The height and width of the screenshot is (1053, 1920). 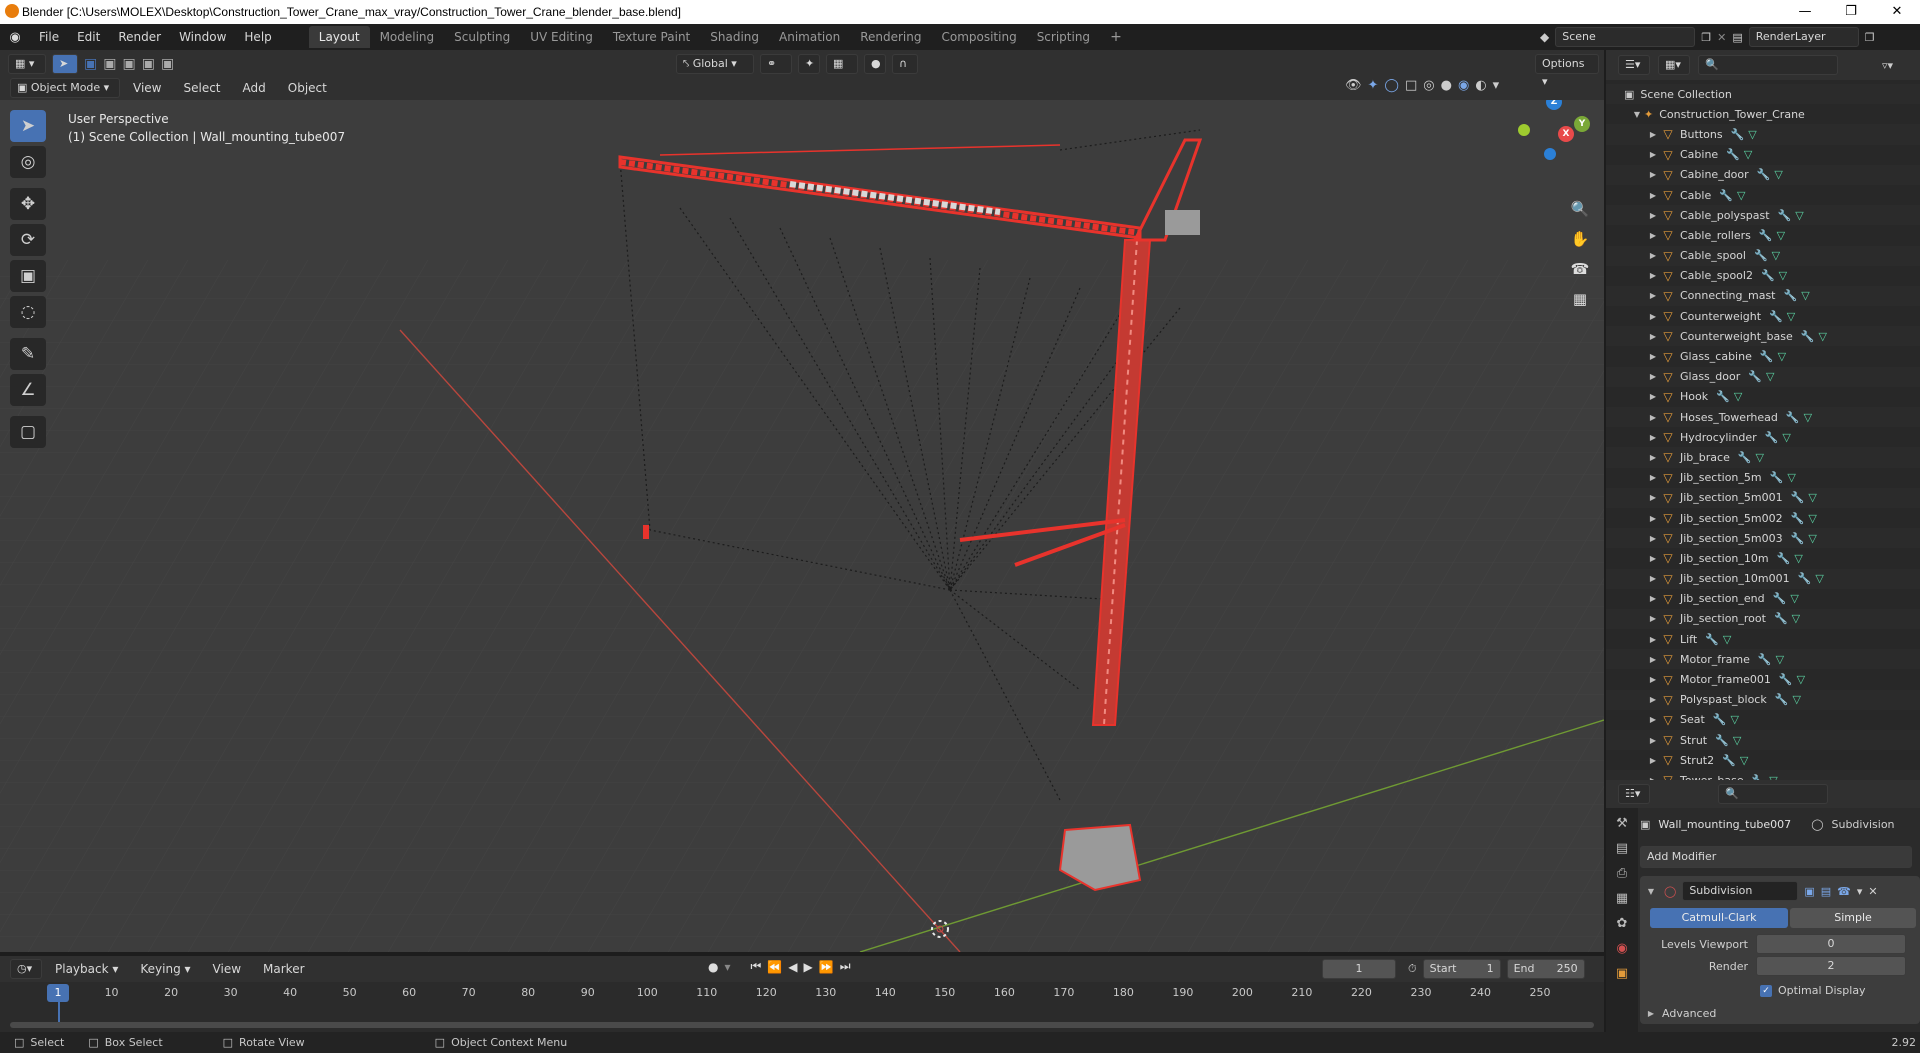 What do you see at coordinates (809, 37) in the screenshot?
I see `tab-animation: Animation` at bounding box center [809, 37].